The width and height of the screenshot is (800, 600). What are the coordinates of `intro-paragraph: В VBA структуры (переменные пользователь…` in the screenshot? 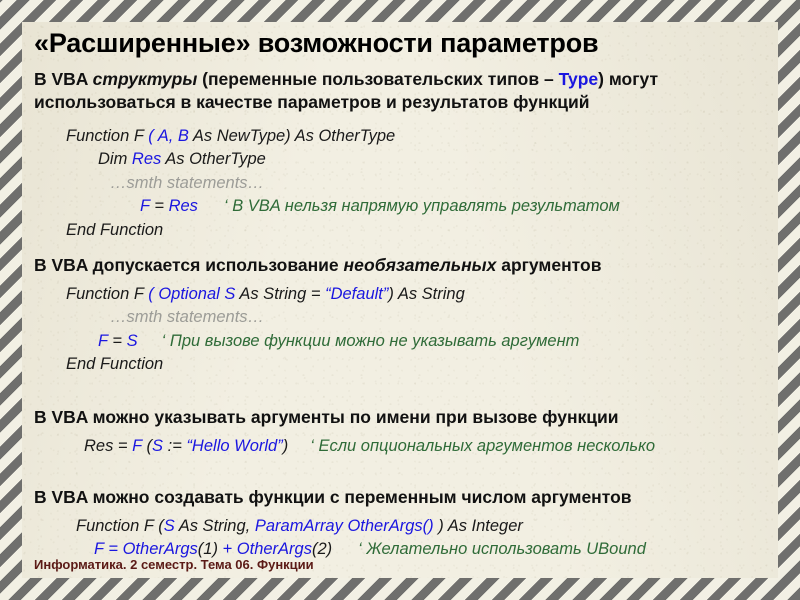 It's located at (400, 91).